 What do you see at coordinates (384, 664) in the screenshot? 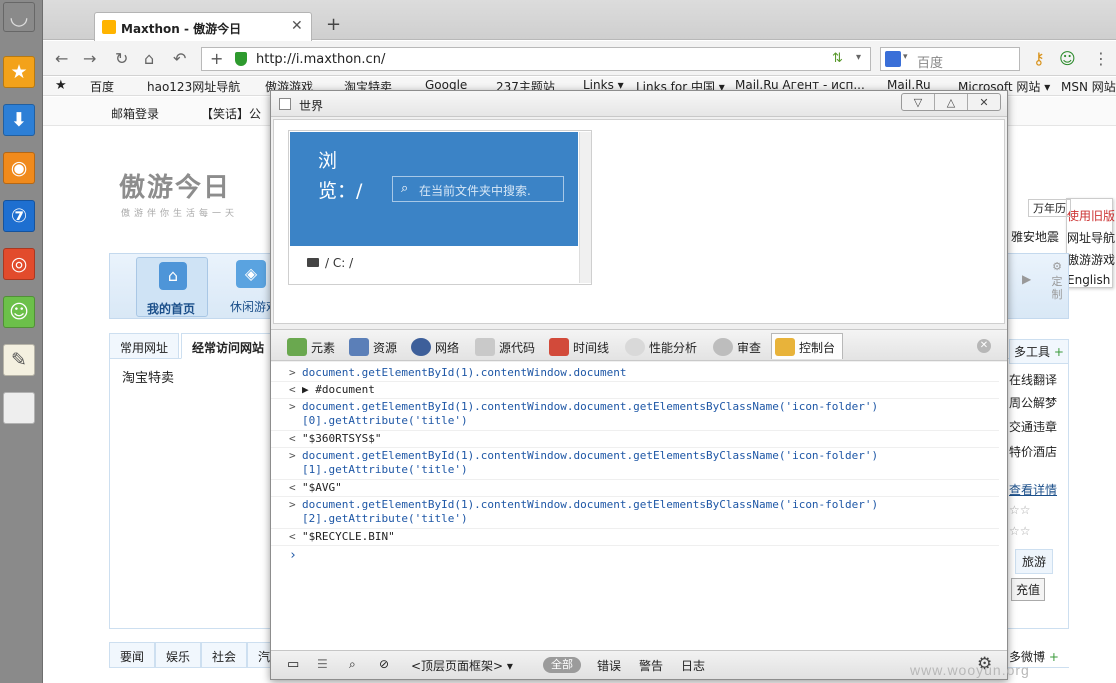
I see `clear-console-icon: ⊘` at bounding box center [384, 664].